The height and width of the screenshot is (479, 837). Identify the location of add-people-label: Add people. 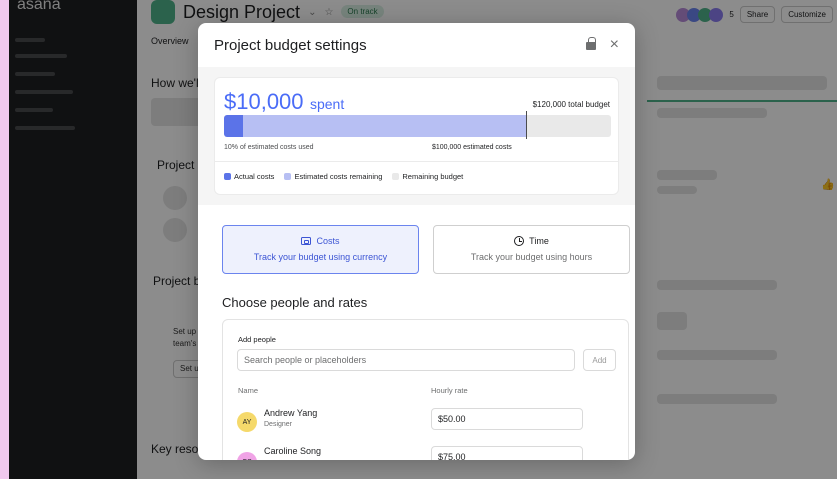
(257, 339).